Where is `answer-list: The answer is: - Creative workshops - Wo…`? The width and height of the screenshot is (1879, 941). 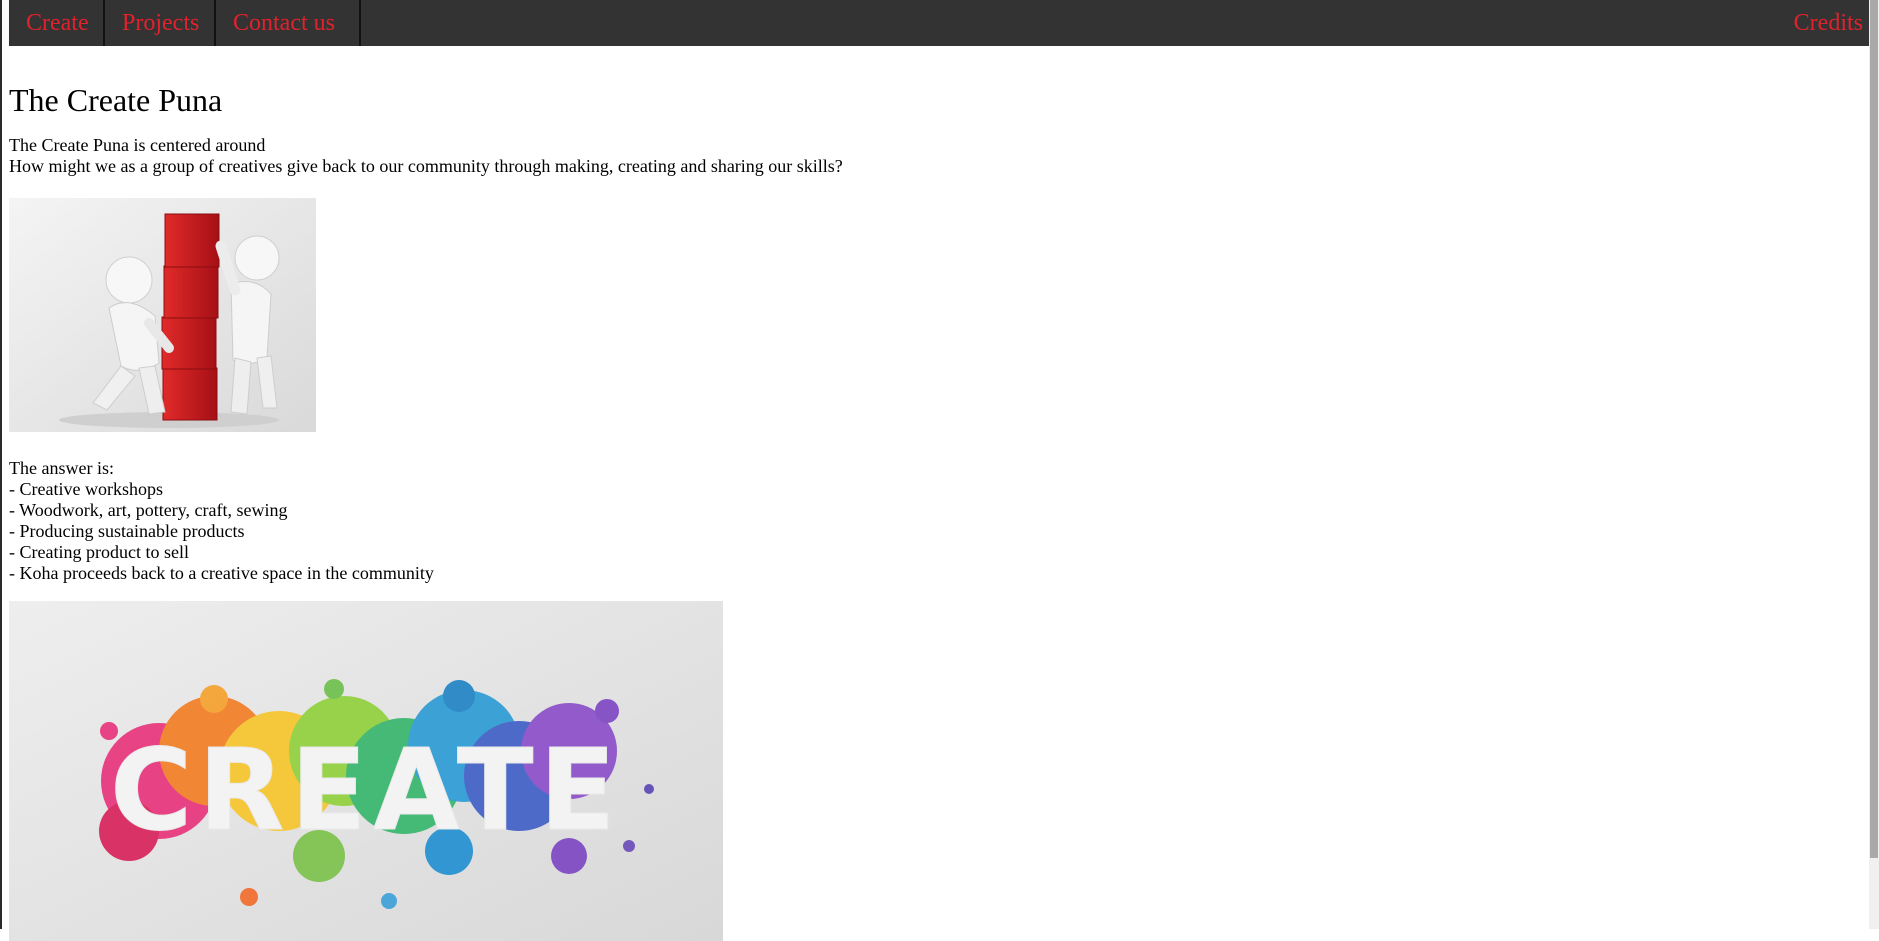
answer-list: The answer is: - Creative workshops - Wo… is located at coordinates (221, 521).